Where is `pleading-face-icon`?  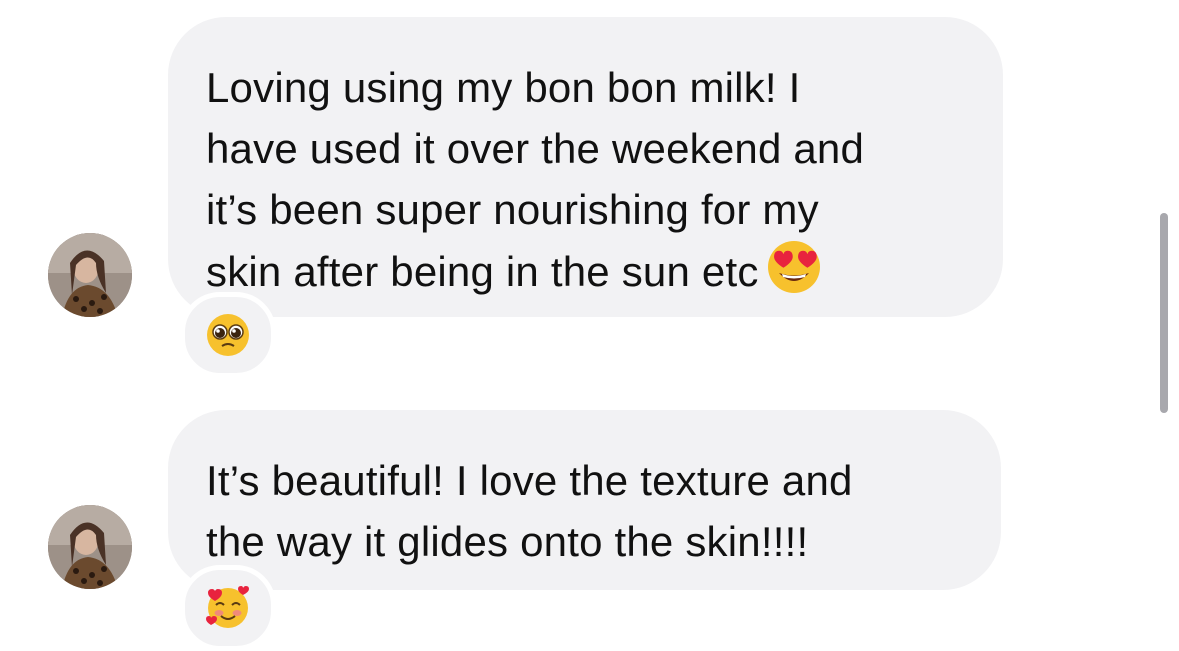
pleading-face-icon is located at coordinates (228, 335).